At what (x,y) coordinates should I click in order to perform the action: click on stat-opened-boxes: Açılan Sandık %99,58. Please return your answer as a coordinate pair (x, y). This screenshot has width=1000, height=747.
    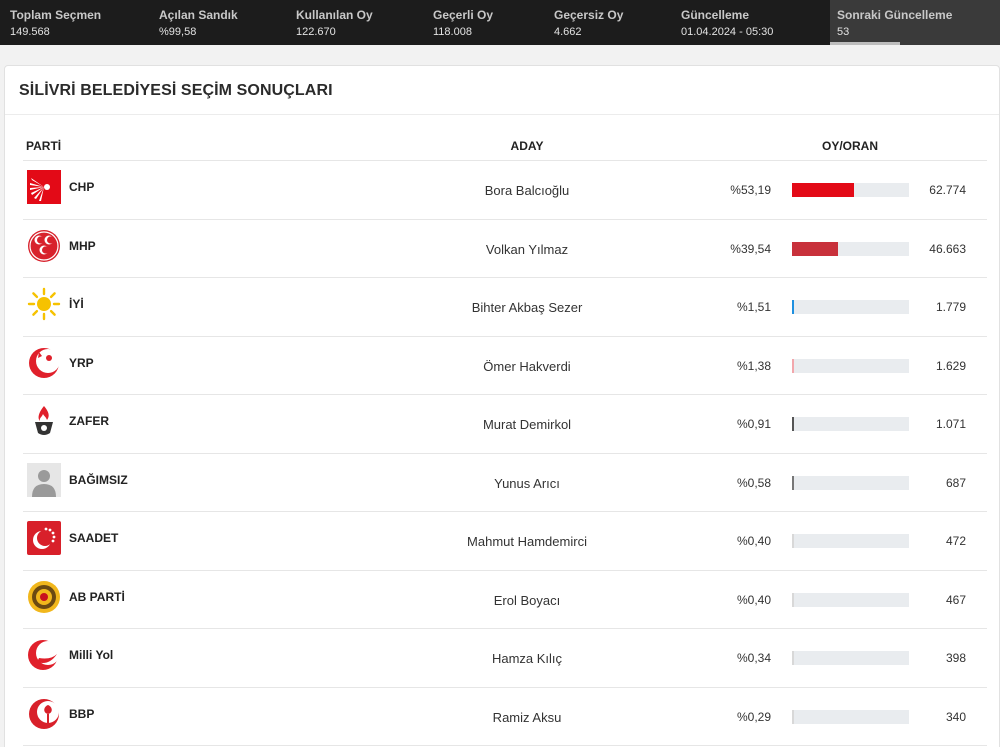
    Looking at the image, I should click on (198, 22).